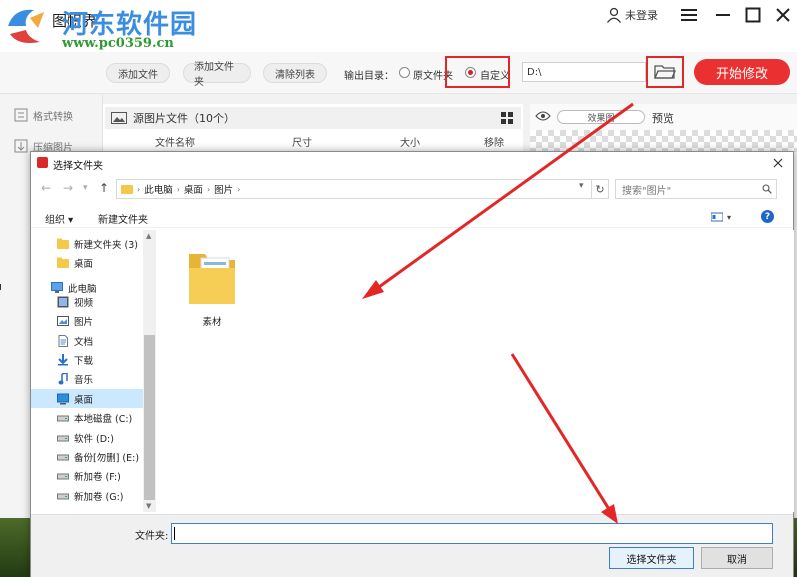 This screenshot has width=797, height=577. I want to click on tree-item-label: 软件 (D:), so click(94, 439).